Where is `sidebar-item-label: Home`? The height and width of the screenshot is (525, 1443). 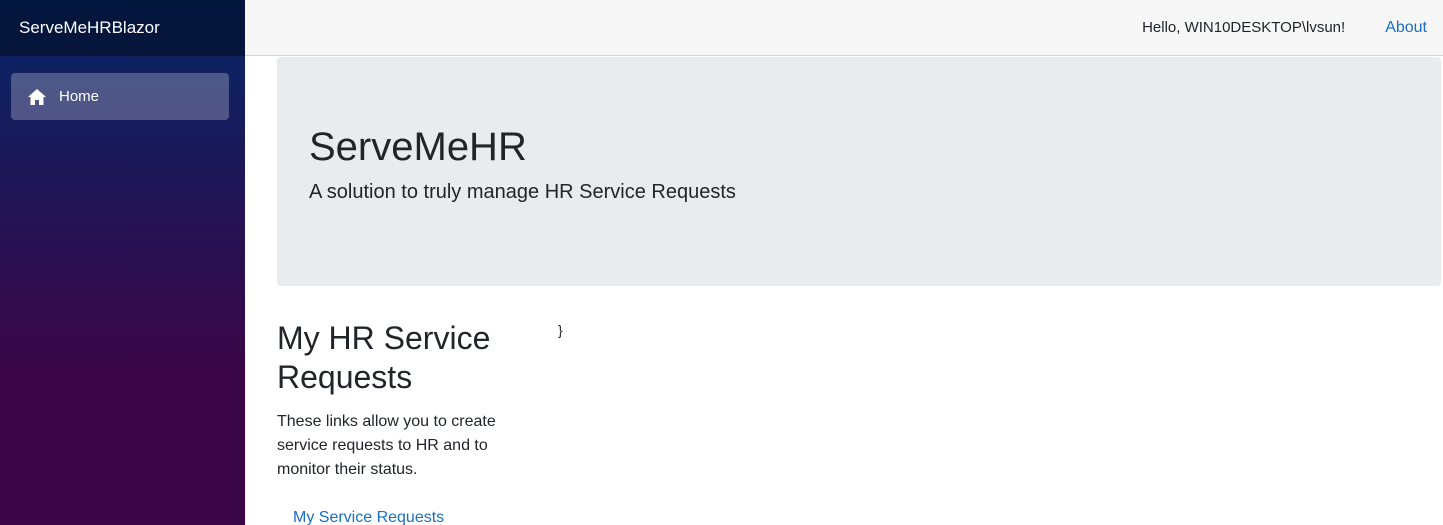
sidebar-item-label: Home is located at coordinates (79, 96).